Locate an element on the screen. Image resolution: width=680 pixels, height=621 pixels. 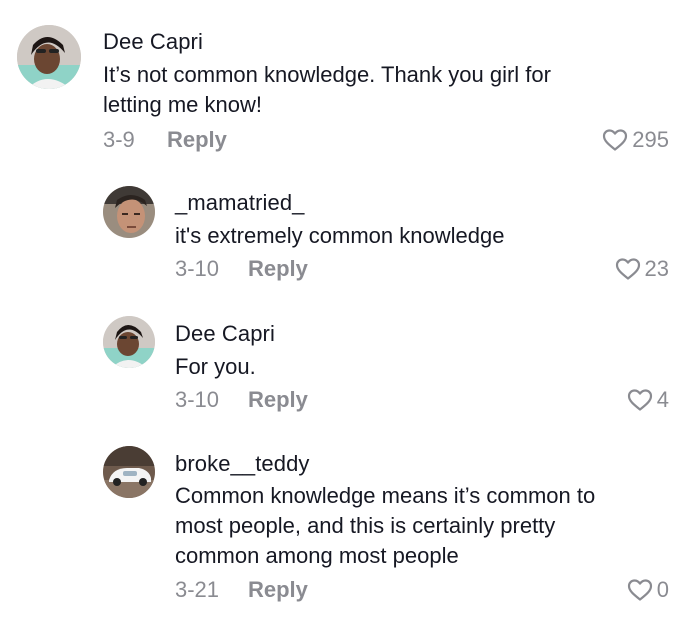
comment-username: broke__teddy is located at coordinates (242, 464).